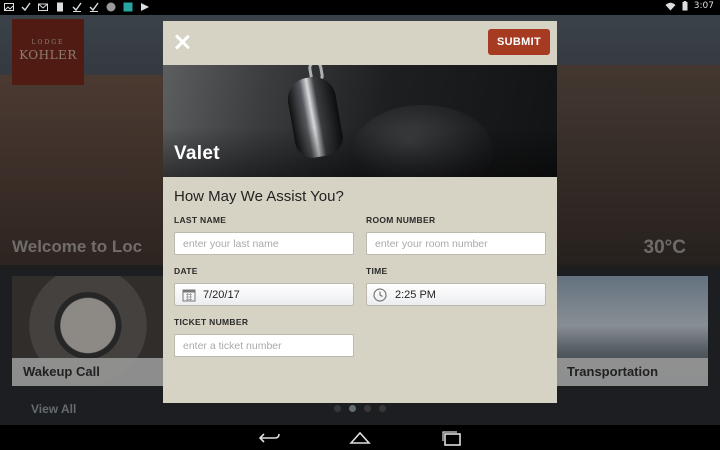  I want to click on time-picker: 2:25 PM, so click(456, 294).